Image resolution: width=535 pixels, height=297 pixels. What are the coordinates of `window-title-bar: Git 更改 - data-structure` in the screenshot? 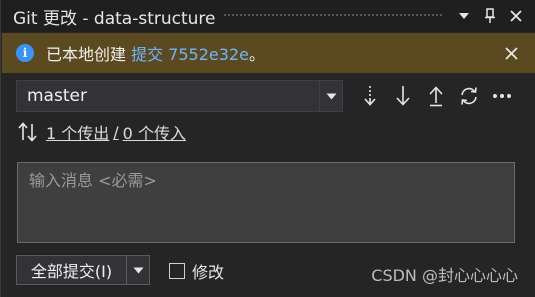 It's located at (268, 16).